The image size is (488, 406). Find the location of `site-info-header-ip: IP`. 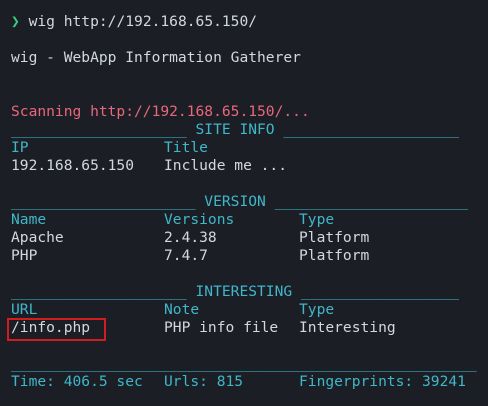

site-info-header-ip: IP is located at coordinates (20, 147).